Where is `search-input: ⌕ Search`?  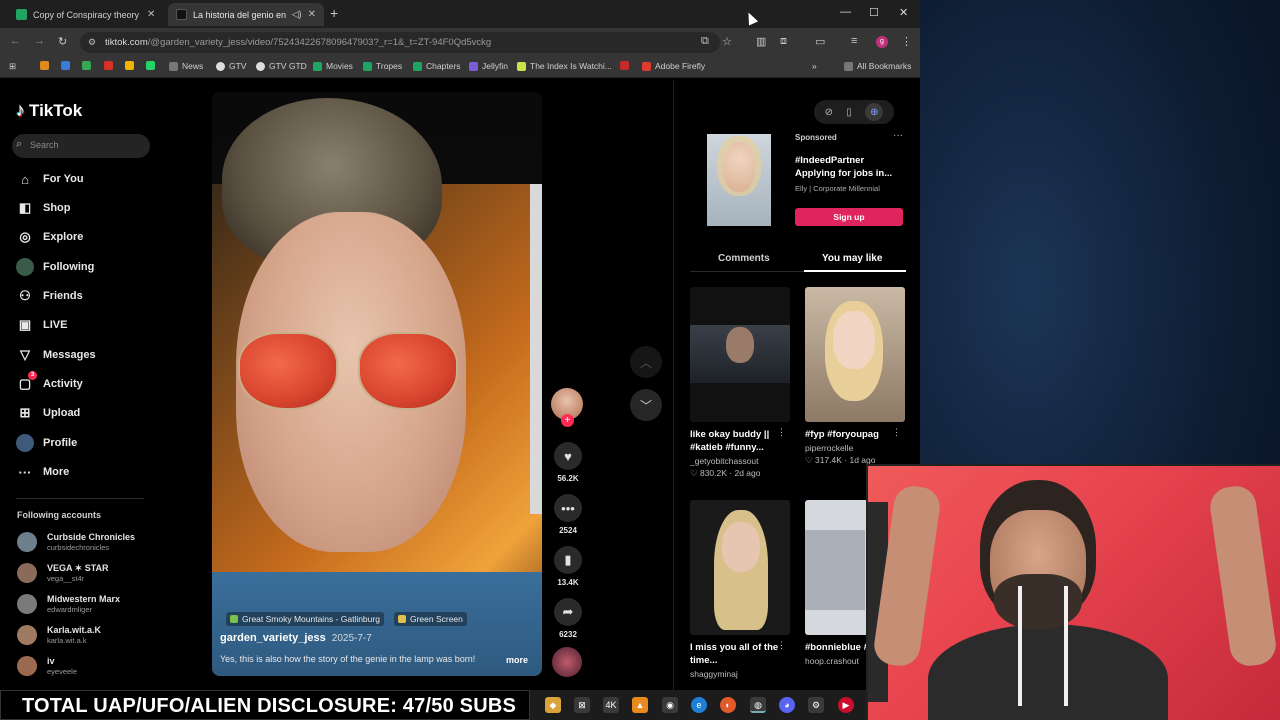 search-input: ⌕ Search is located at coordinates (81, 146).